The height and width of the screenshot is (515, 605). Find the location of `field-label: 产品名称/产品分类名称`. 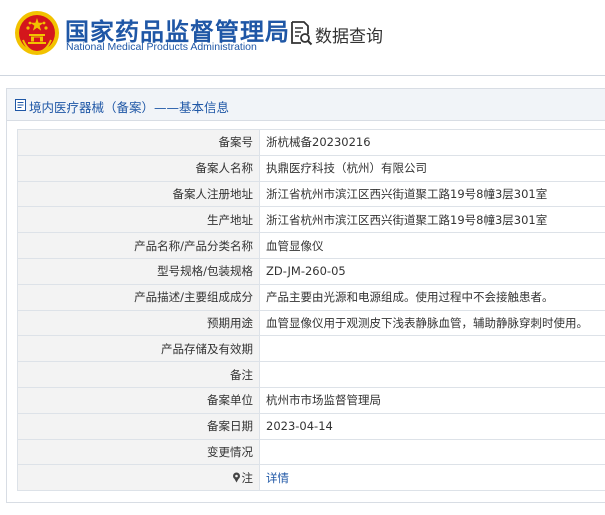

field-label: 产品名称/产品分类名称 is located at coordinates (138, 245).